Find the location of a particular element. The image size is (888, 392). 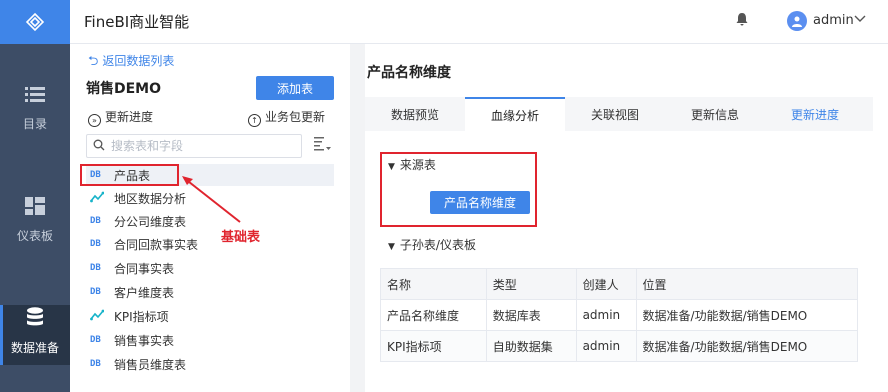

annotation-label: 基础表 is located at coordinates (241, 237).